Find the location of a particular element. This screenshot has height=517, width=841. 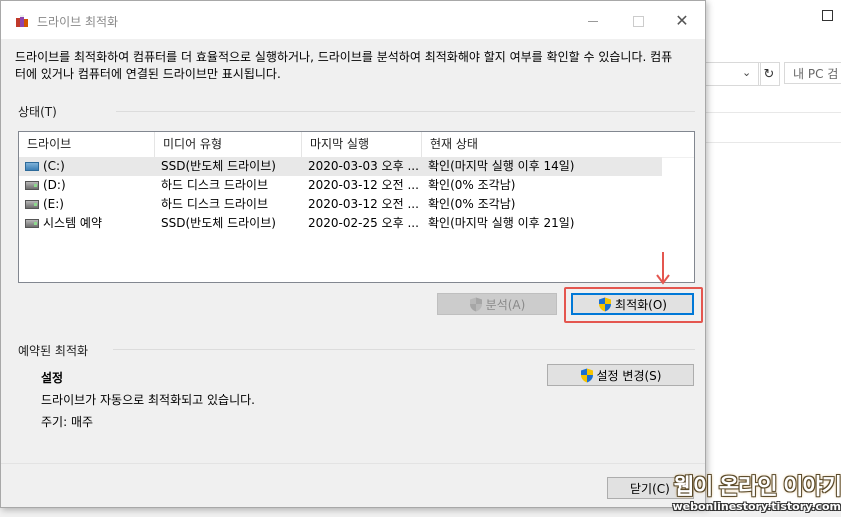

refresh-icon: ↻ is located at coordinates (769, 74).